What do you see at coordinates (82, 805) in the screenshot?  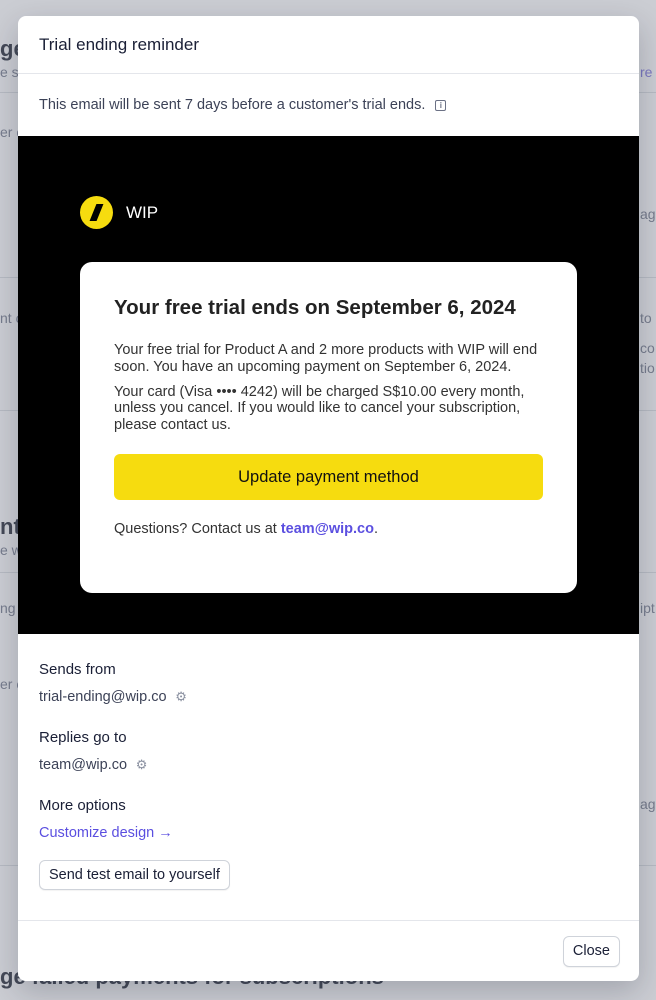 I see `more-options-label: More options` at bounding box center [82, 805].